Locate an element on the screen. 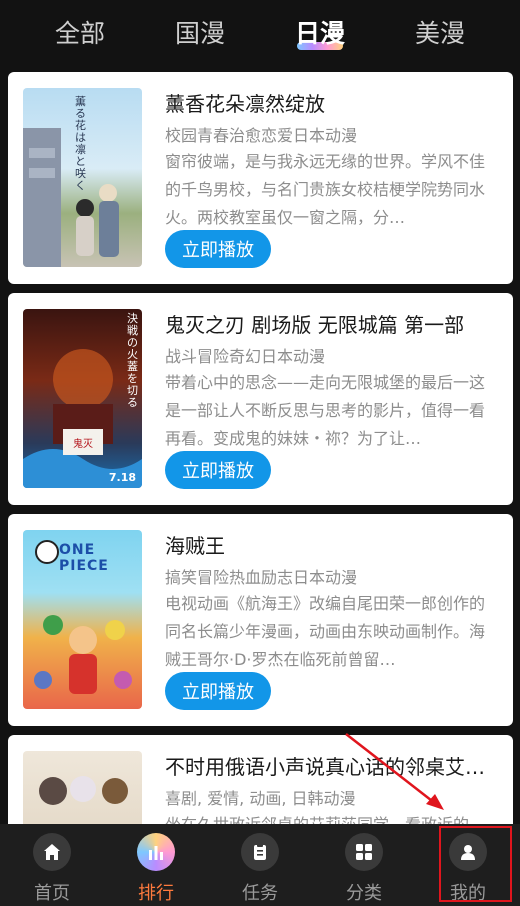  nav-category: 分类 is located at coordinates (364, 865).